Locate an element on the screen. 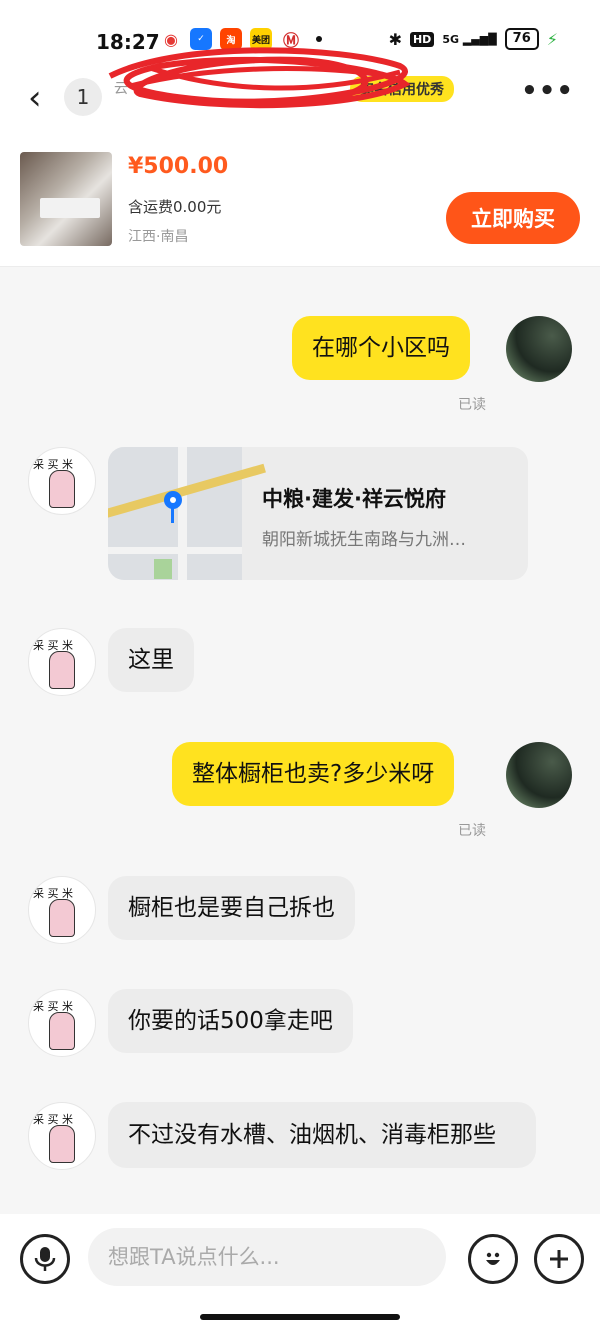  smiley-icon is located at coordinates (493, 1258).